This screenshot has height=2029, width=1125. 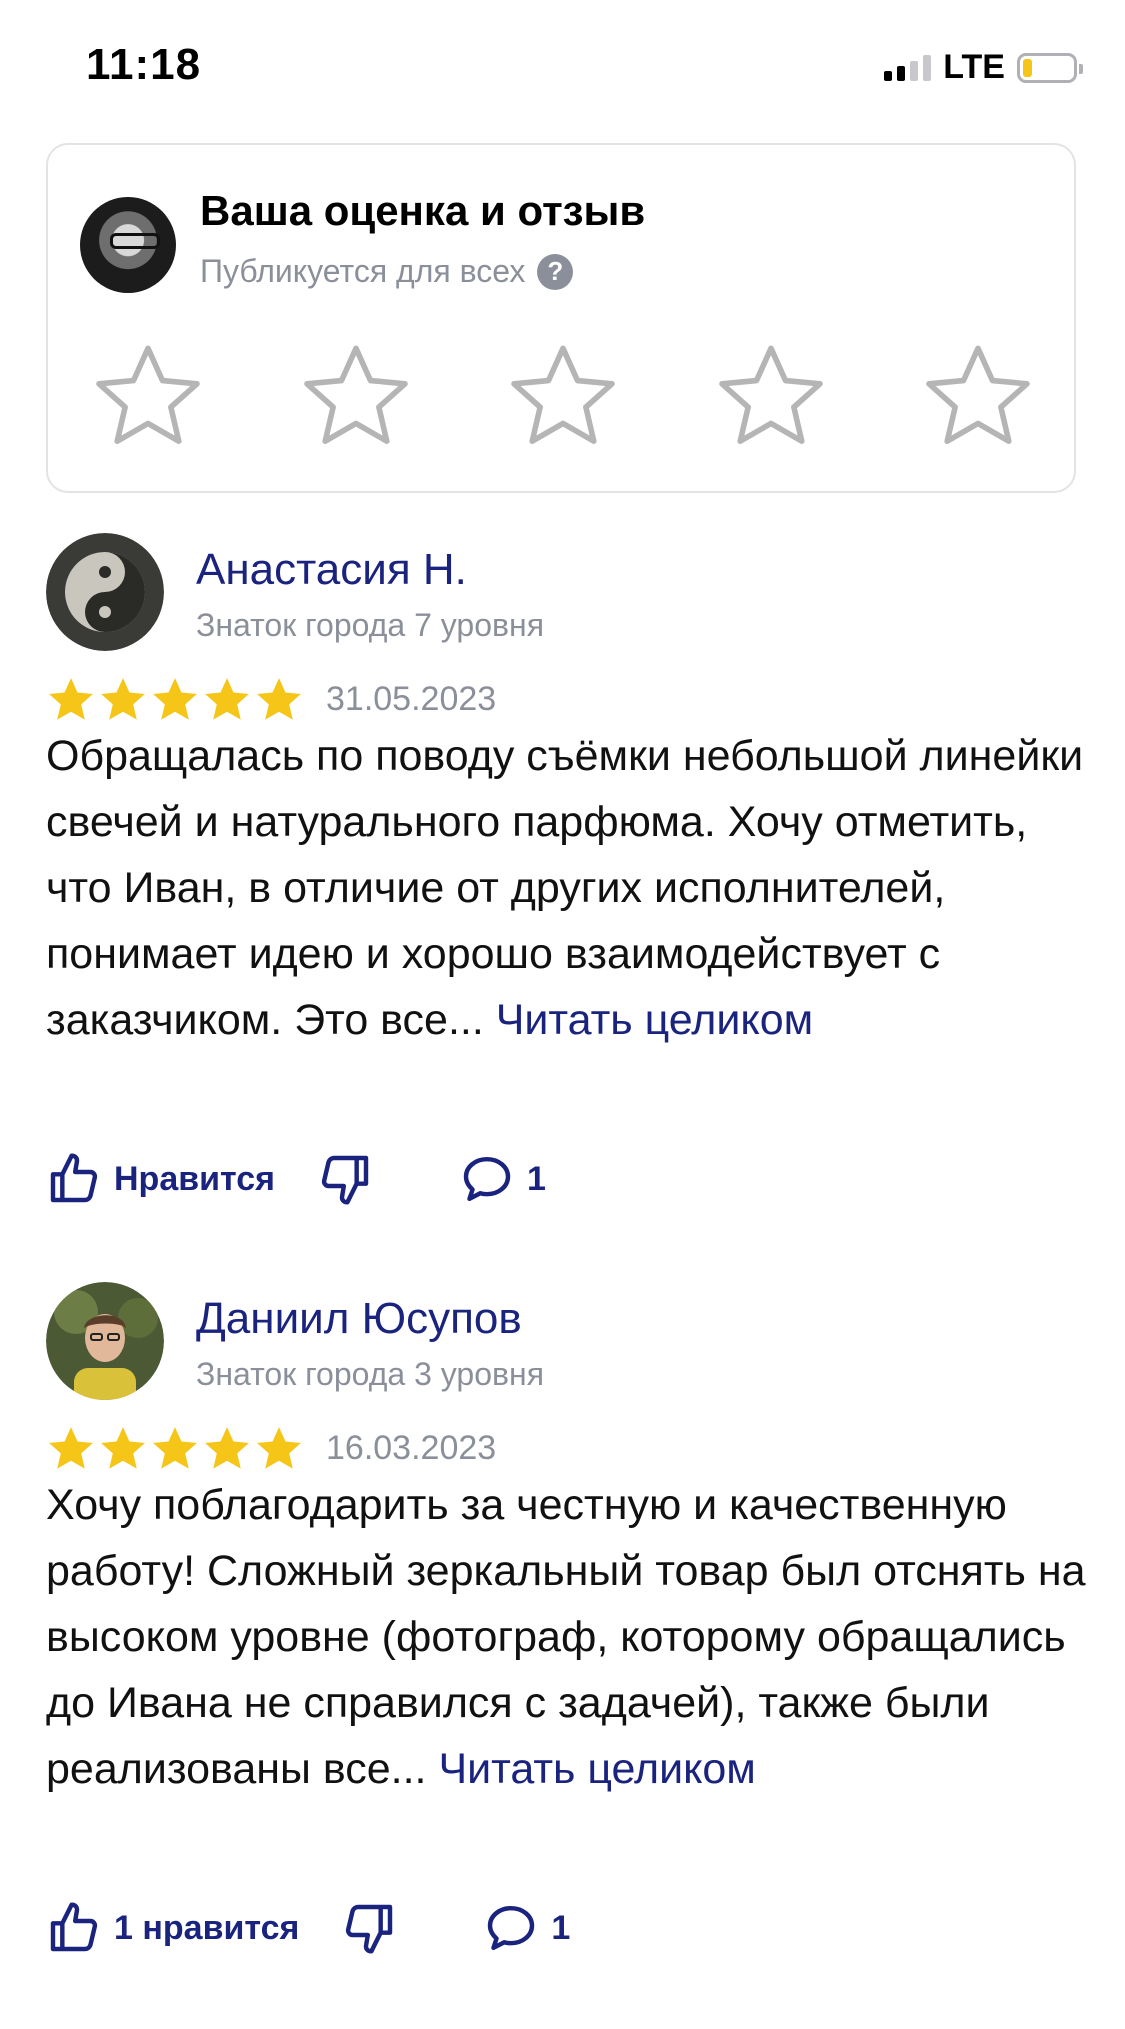 I want to click on like-button: Нравится, so click(x=160, y=1179).